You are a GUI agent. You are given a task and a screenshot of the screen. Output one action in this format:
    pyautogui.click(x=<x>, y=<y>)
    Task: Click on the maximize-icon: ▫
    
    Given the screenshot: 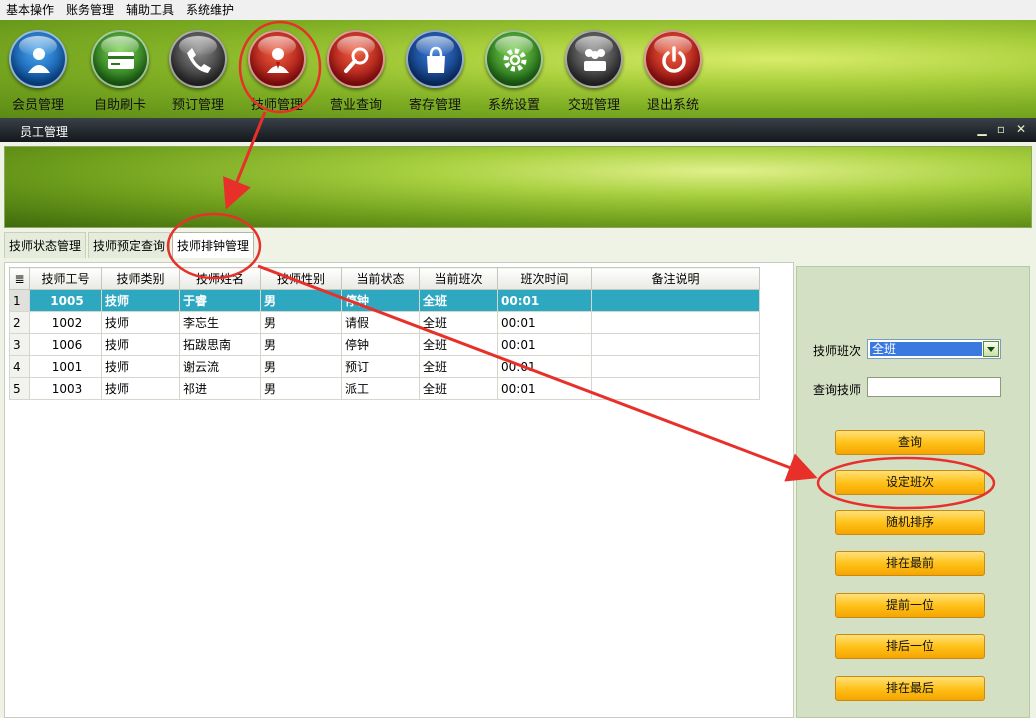 What is the action you would take?
    pyautogui.click(x=1001, y=129)
    